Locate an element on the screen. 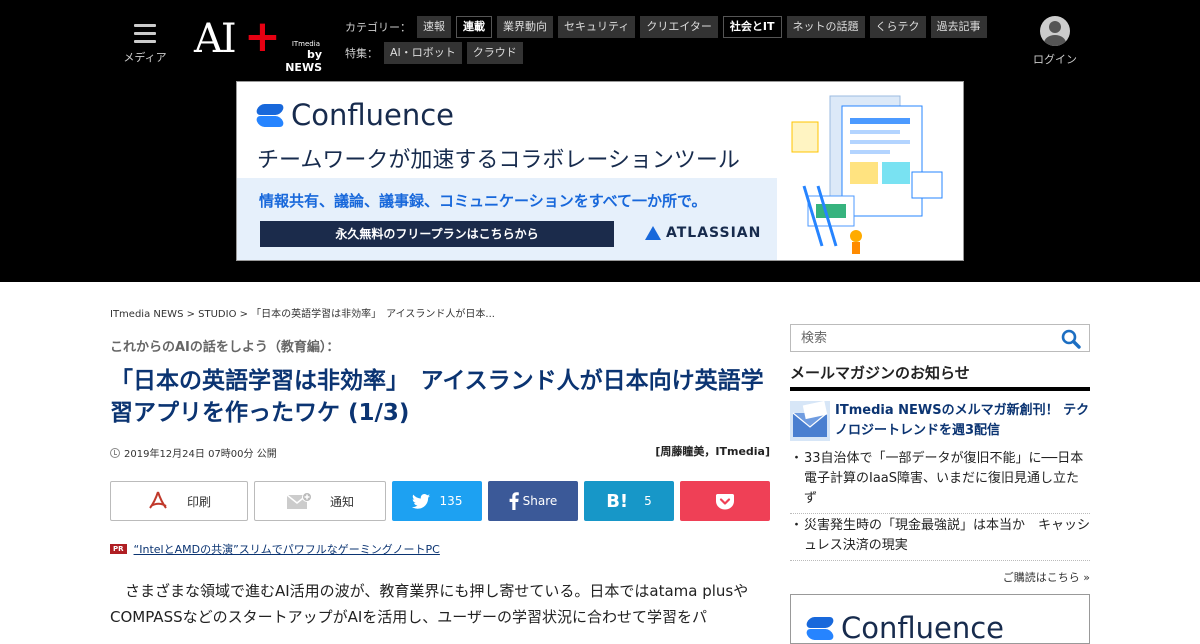 The image size is (1200, 644). search-icon is located at coordinates (1071, 339).